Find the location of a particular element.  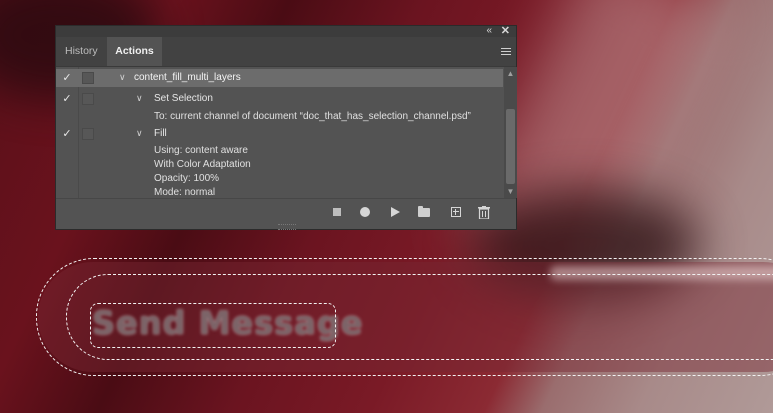

actions-footer is located at coordinates (286, 211).